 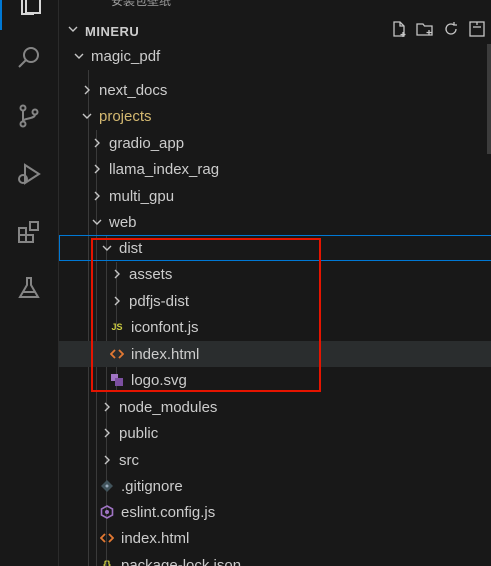 What do you see at coordinates (133, 90) in the screenshot?
I see `tree-item-label: next_docs` at bounding box center [133, 90].